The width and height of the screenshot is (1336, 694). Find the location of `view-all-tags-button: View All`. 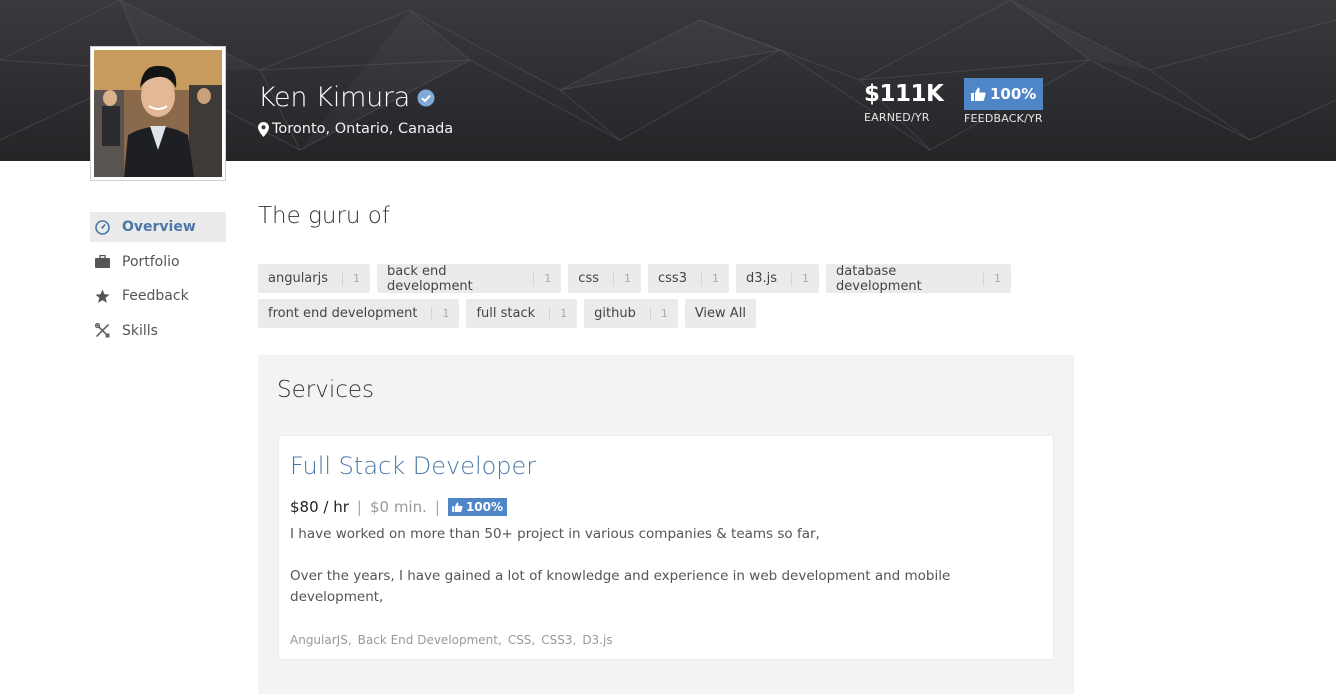

view-all-tags-button: View All is located at coordinates (720, 313).